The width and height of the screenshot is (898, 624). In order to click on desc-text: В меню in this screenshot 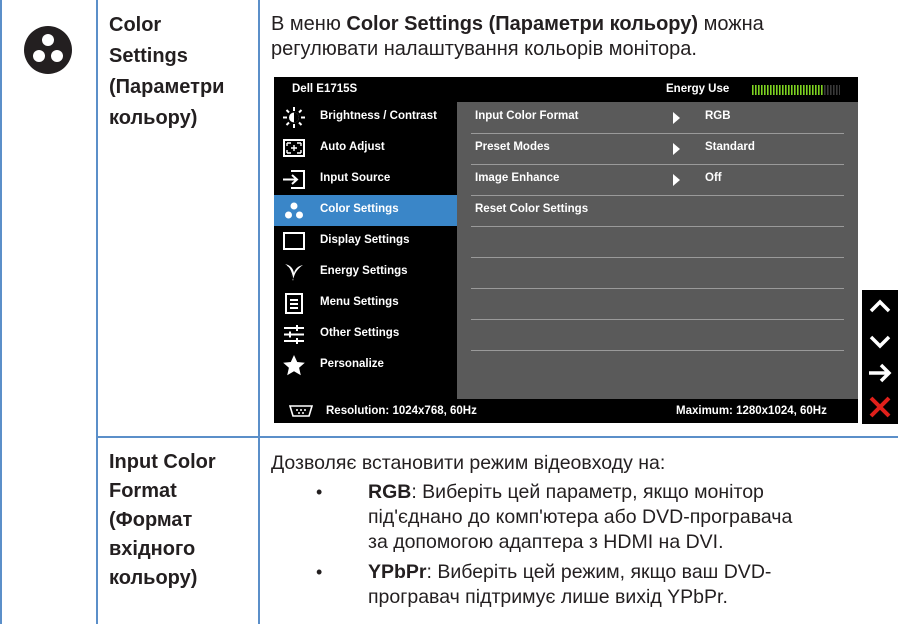, I will do `click(309, 24)`.